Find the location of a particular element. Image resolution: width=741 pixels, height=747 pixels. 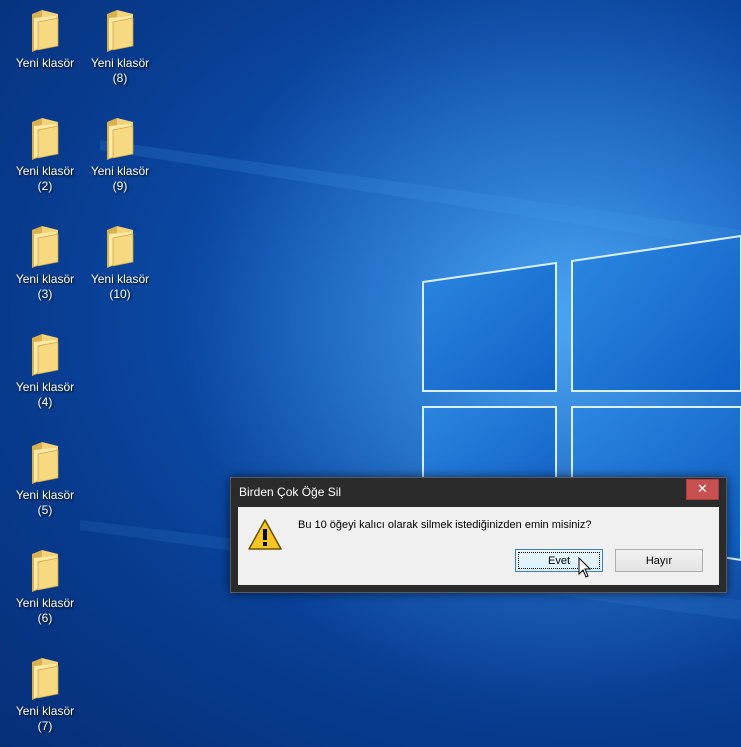

folder-label-number: (2) is located at coordinates (45, 186).